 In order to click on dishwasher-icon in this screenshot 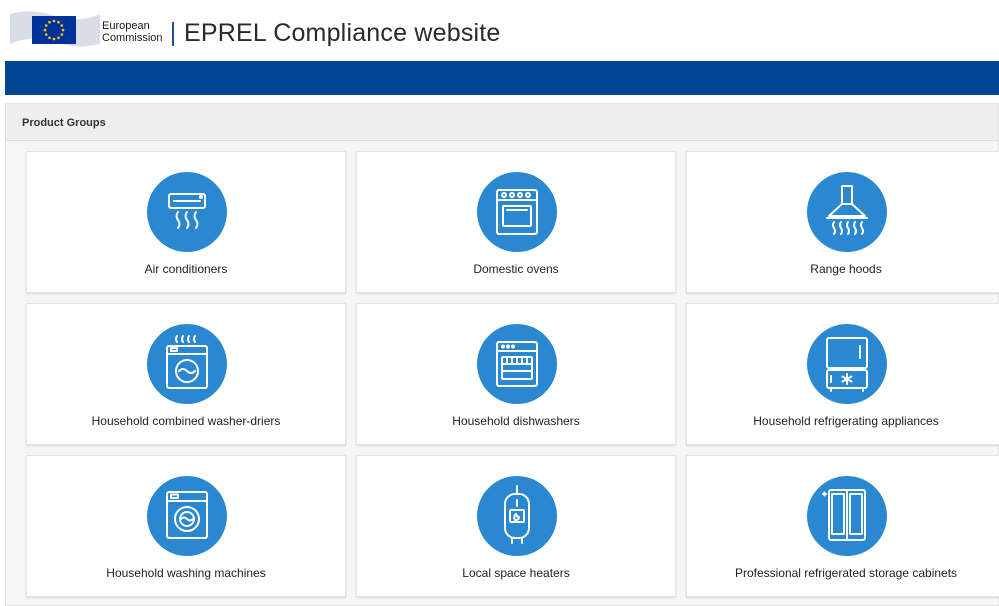, I will do `click(517, 364)`.